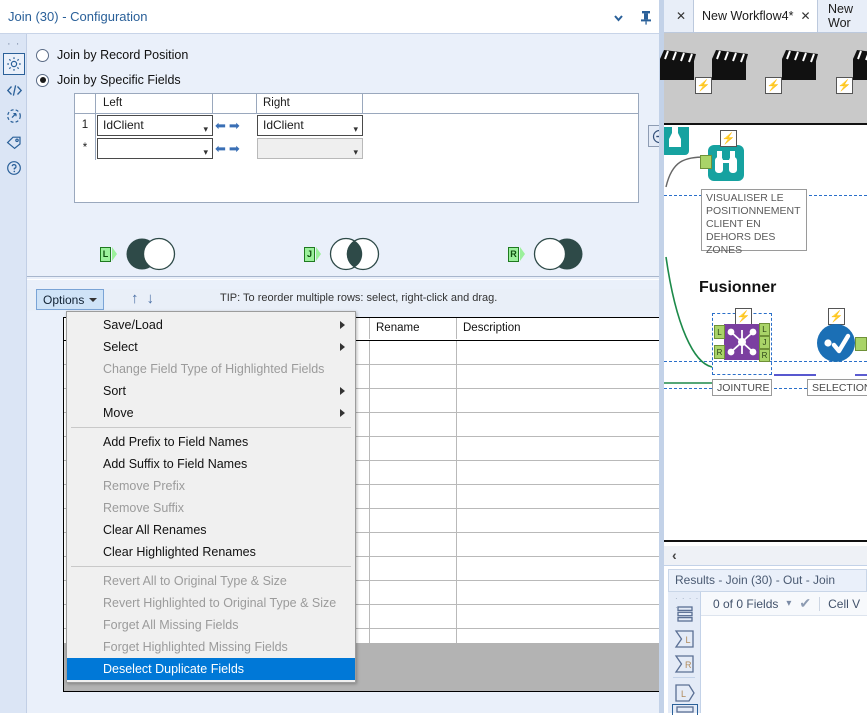  I want to click on venn-right-icon, so click(558, 254).